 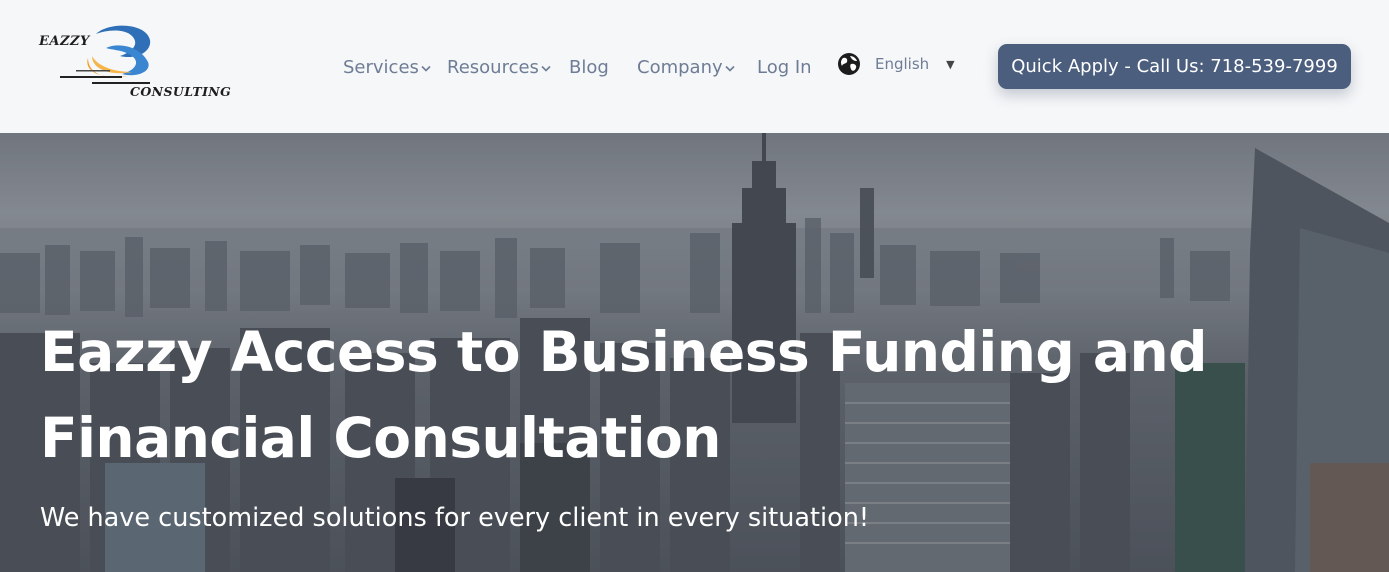 I want to click on quick-apply-button: Quick Apply - Call Us: 718-539-7999, so click(x=1174, y=66).